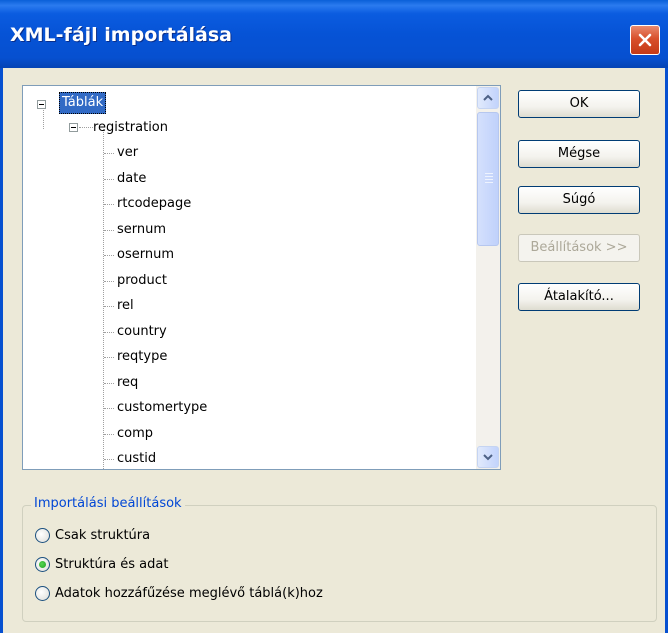  What do you see at coordinates (579, 104) in the screenshot?
I see `ok-button: OK` at bounding box center [579, 104].